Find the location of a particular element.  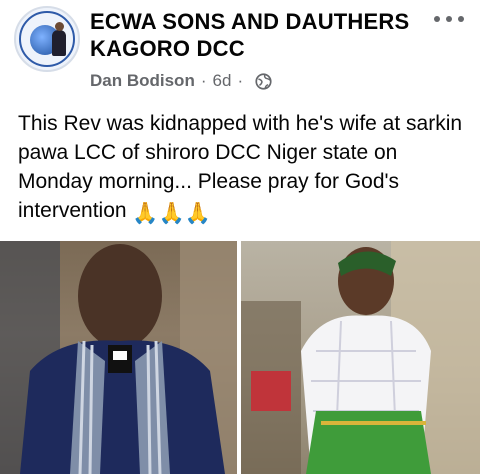

group-avatar is located at coordinates (47, 39).